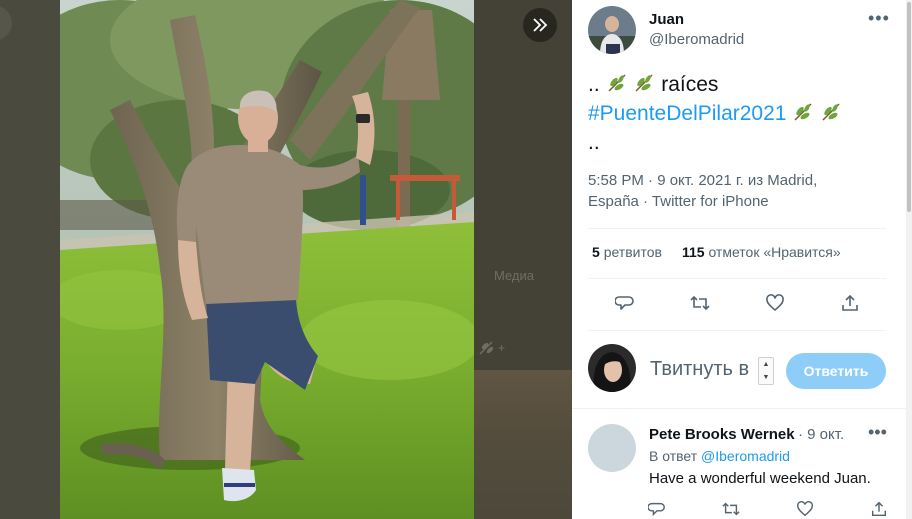 This screenshot has height=519, width=912. Describe the element at coordinates (696, 39) in the screenshot. I see `author-handle: @Iberomadrid` at that location.